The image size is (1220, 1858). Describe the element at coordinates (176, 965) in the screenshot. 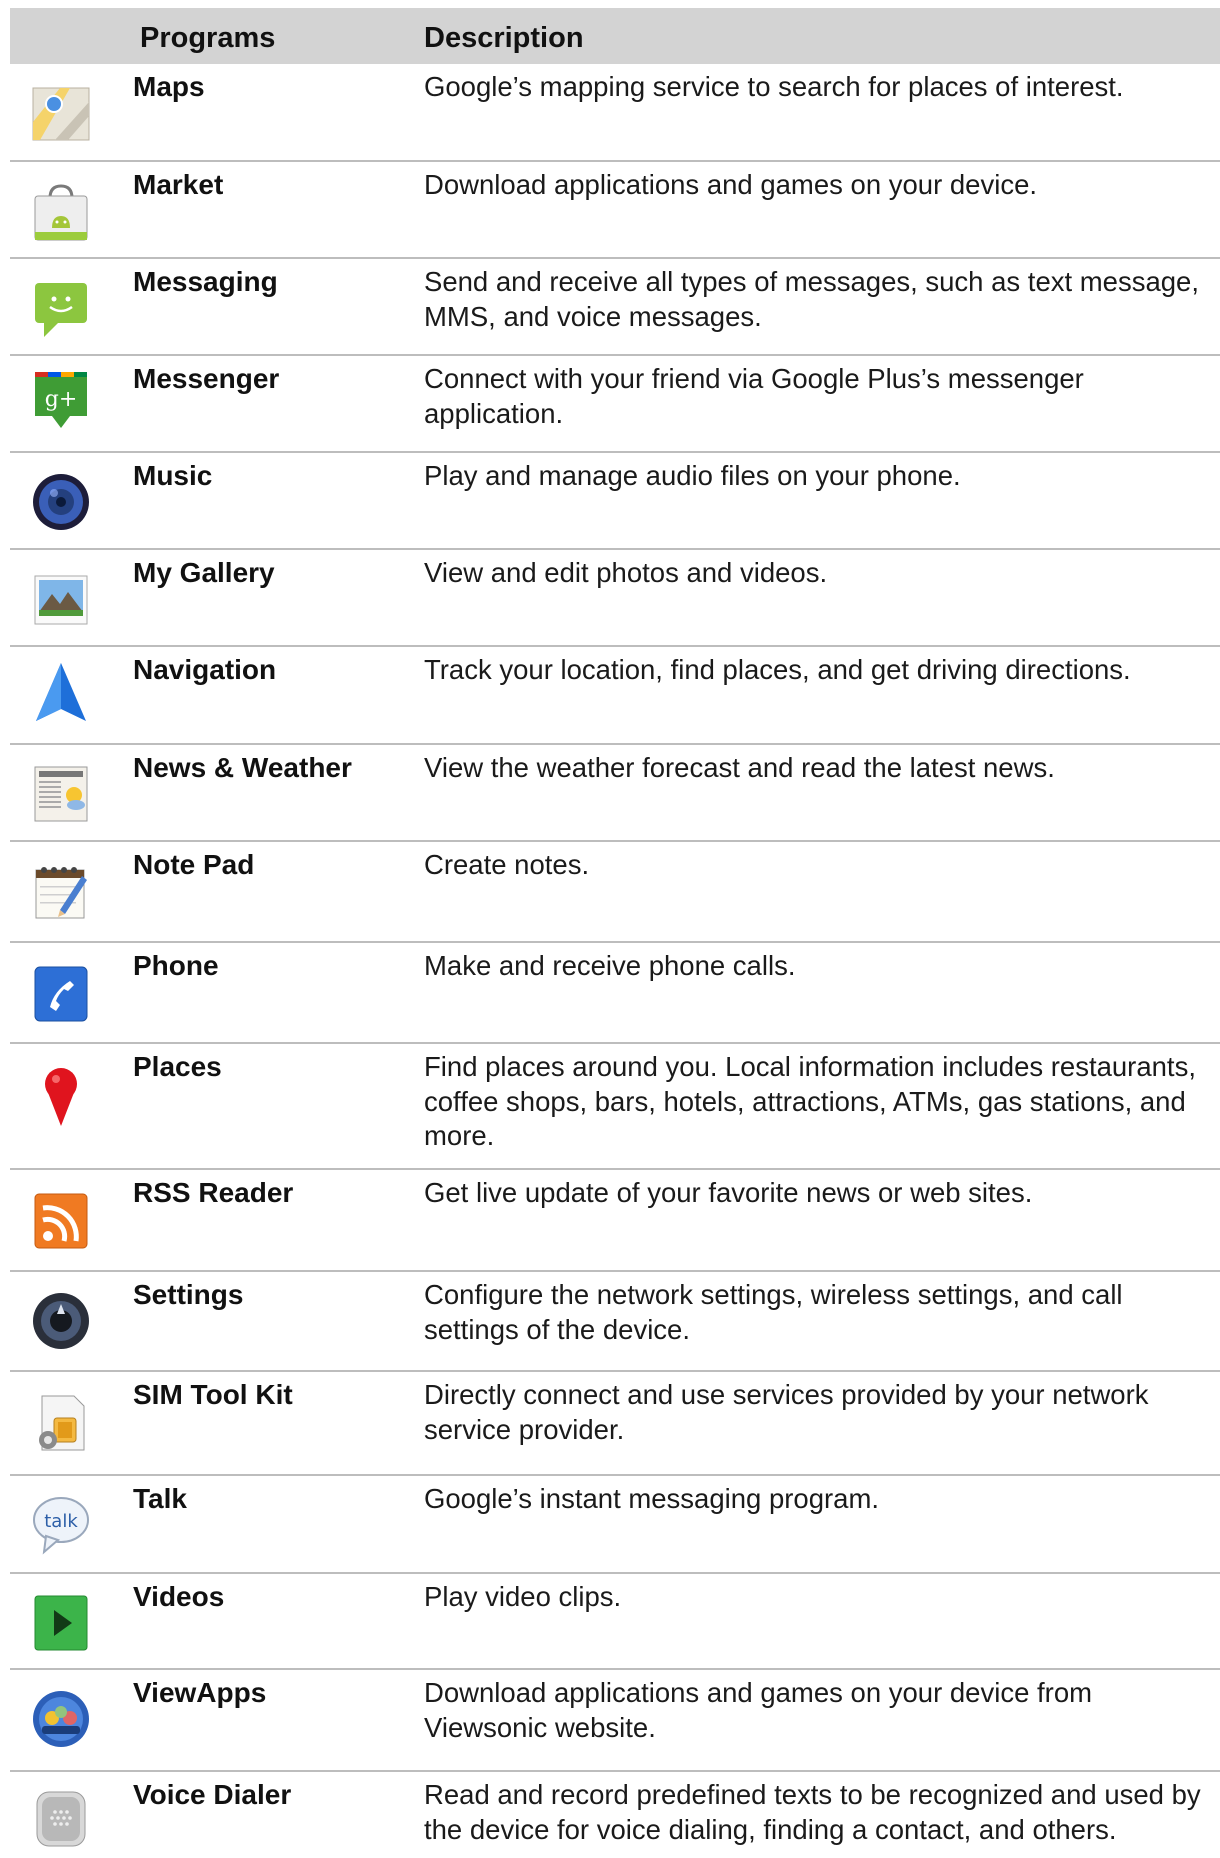

I see `program-name: Phone` at that location.